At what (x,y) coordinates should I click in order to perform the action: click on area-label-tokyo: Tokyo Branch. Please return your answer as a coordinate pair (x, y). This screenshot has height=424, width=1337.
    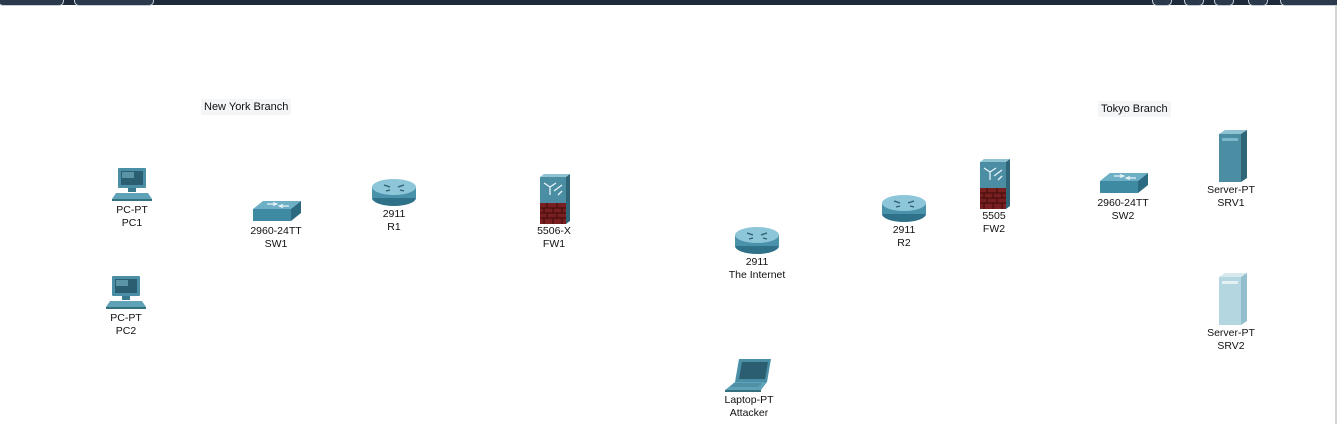
    Looking at the image, I should click on (1134, 109).